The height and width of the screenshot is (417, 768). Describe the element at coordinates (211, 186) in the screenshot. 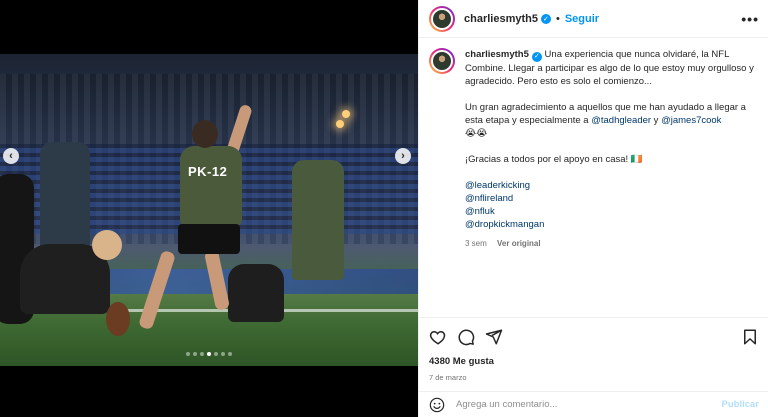

I see `kicker-jersey` at that location.